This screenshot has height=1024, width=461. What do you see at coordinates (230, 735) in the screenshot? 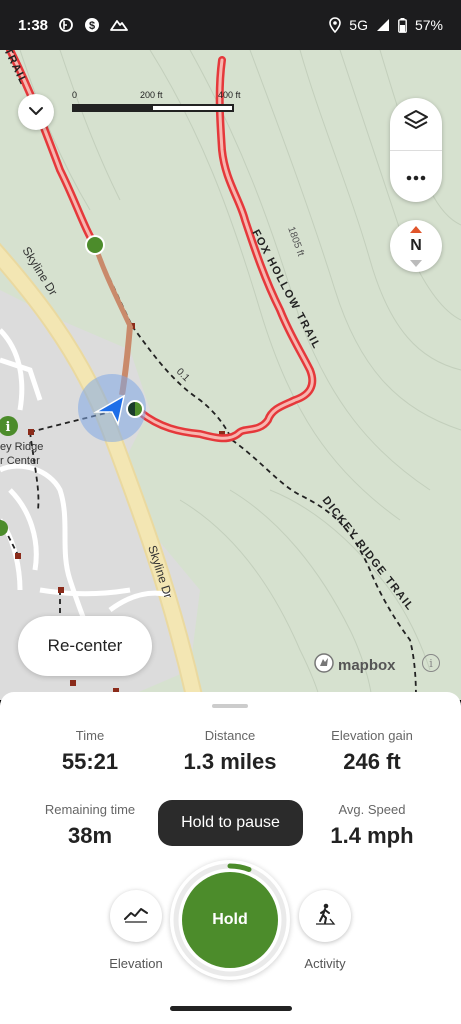
I see `stat-distance-label: Distance` at bounding box center [230, 735].